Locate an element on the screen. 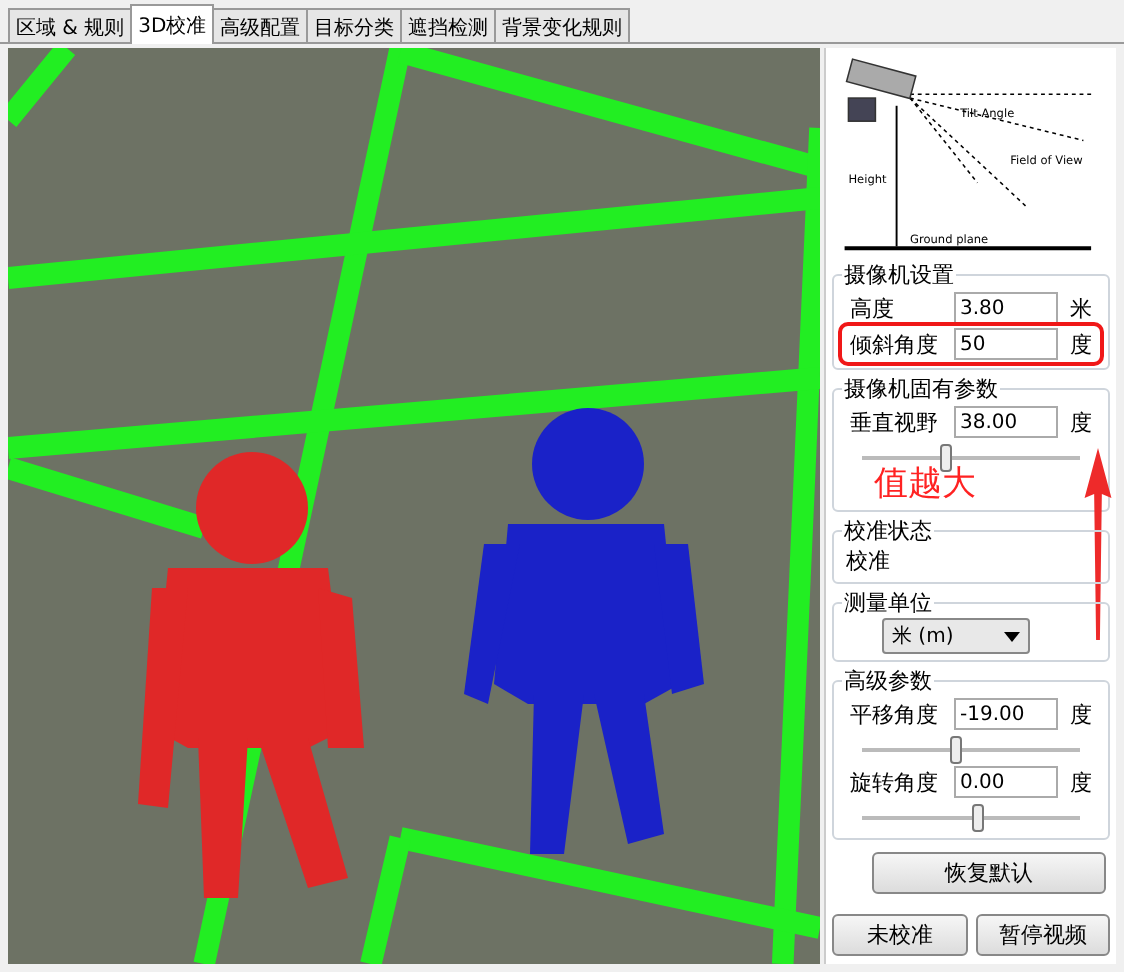  group-title: 高级参数 is located at coordinates (888, 681).